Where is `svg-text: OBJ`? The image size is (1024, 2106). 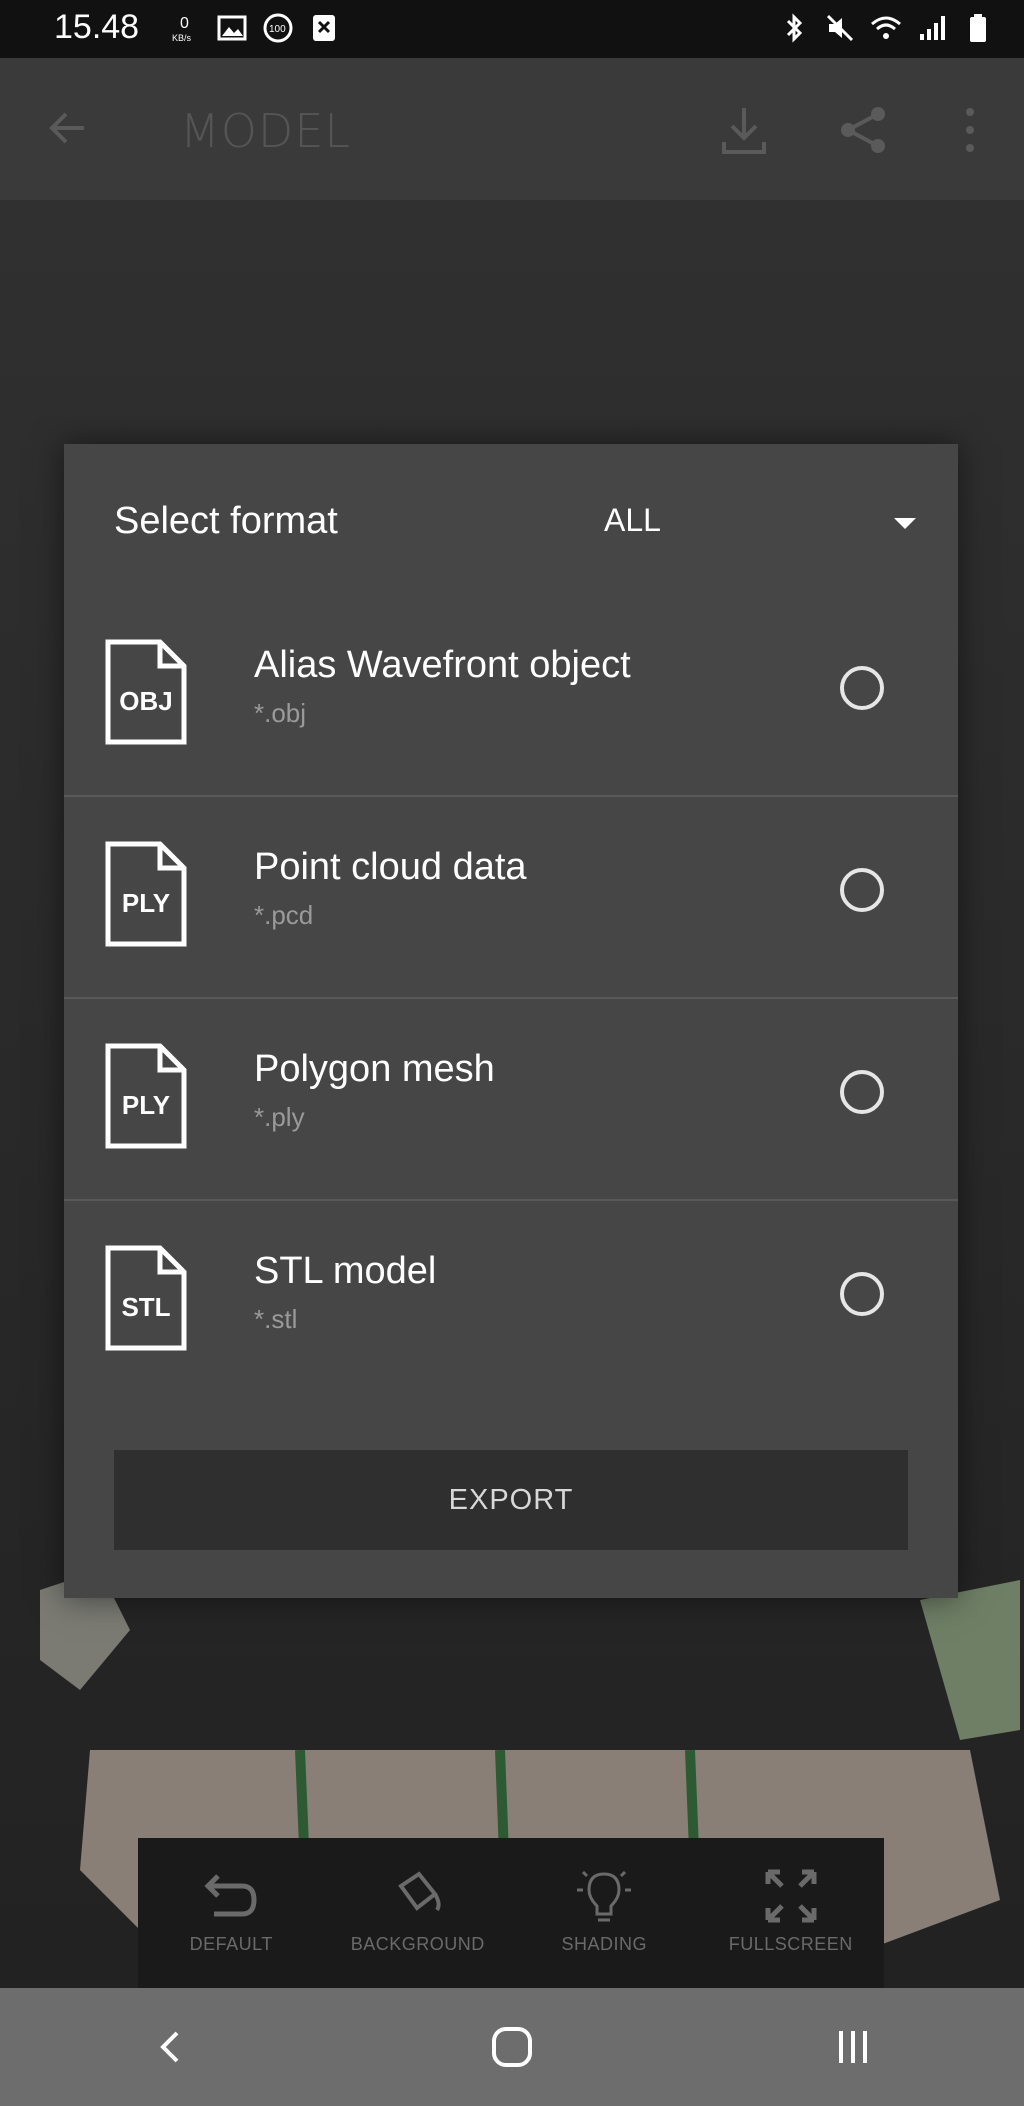 svg-text: OBJ is located at coordinates (145, 701).